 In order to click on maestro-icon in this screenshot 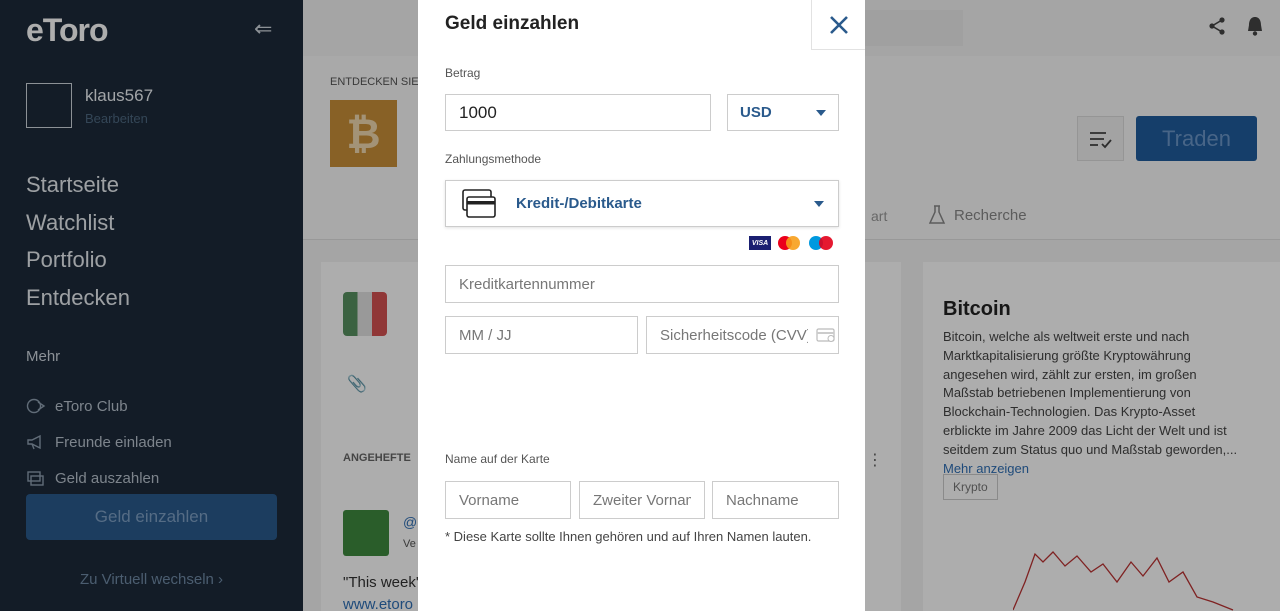, I will do `click(821, 243)`.